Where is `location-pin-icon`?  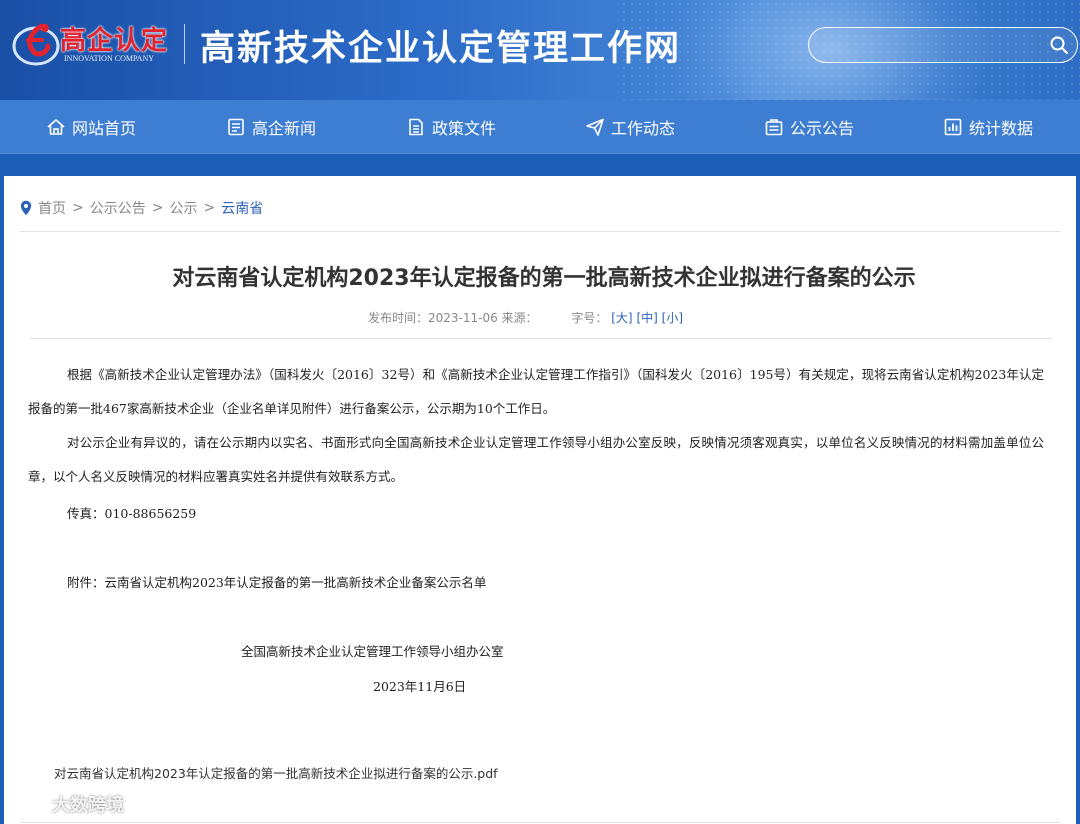
location-pin-icon is located at coordinates (26, 208).